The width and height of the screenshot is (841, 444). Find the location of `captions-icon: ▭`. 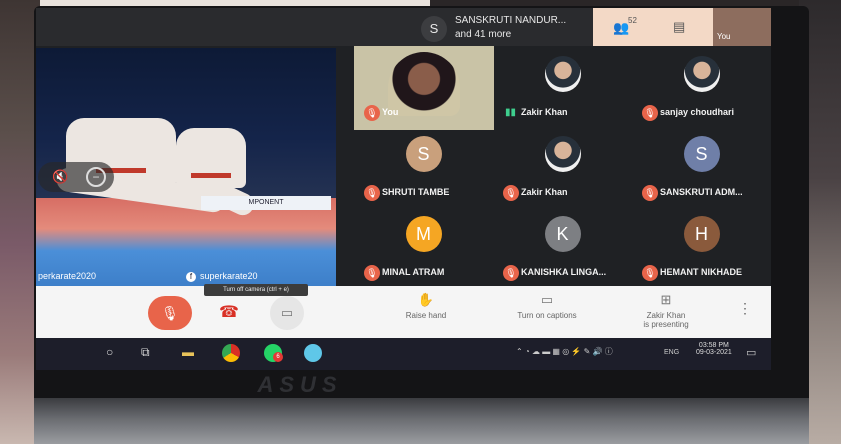

captions-icon: ▭ is located at coordinates (547, 299).